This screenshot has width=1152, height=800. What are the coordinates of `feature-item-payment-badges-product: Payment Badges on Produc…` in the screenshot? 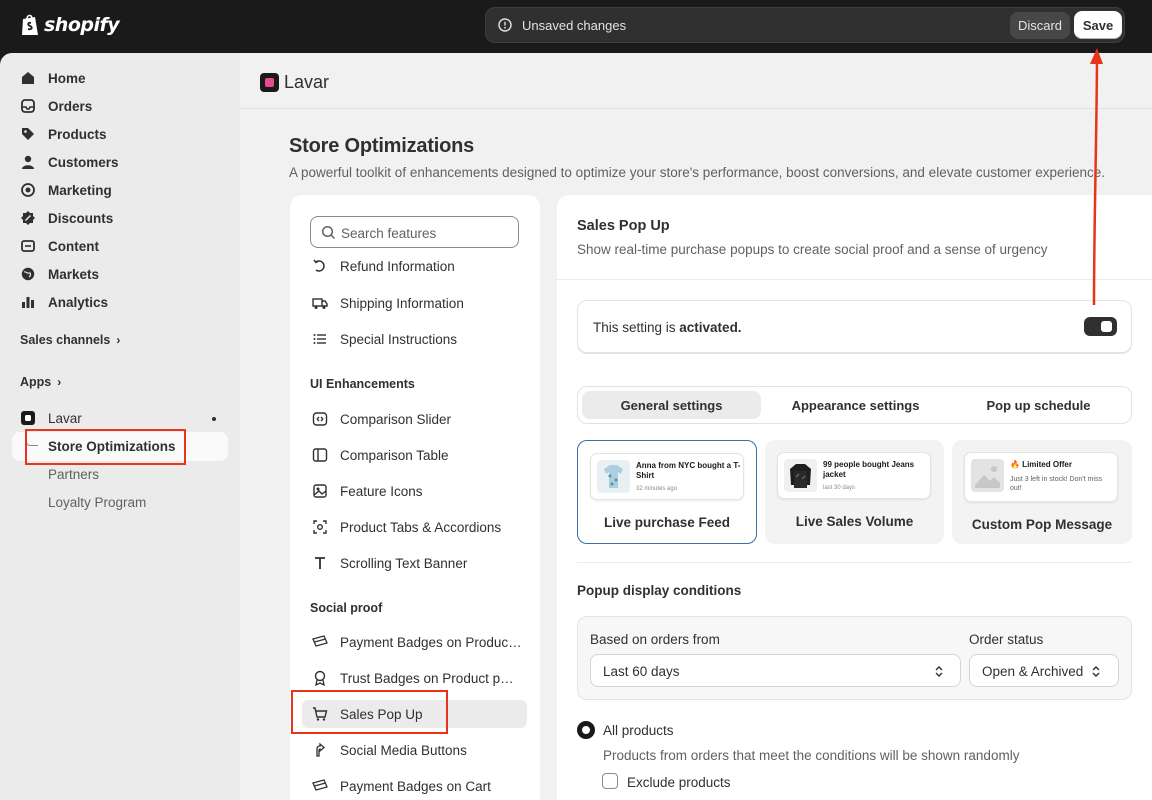 It's located at (418, 642).